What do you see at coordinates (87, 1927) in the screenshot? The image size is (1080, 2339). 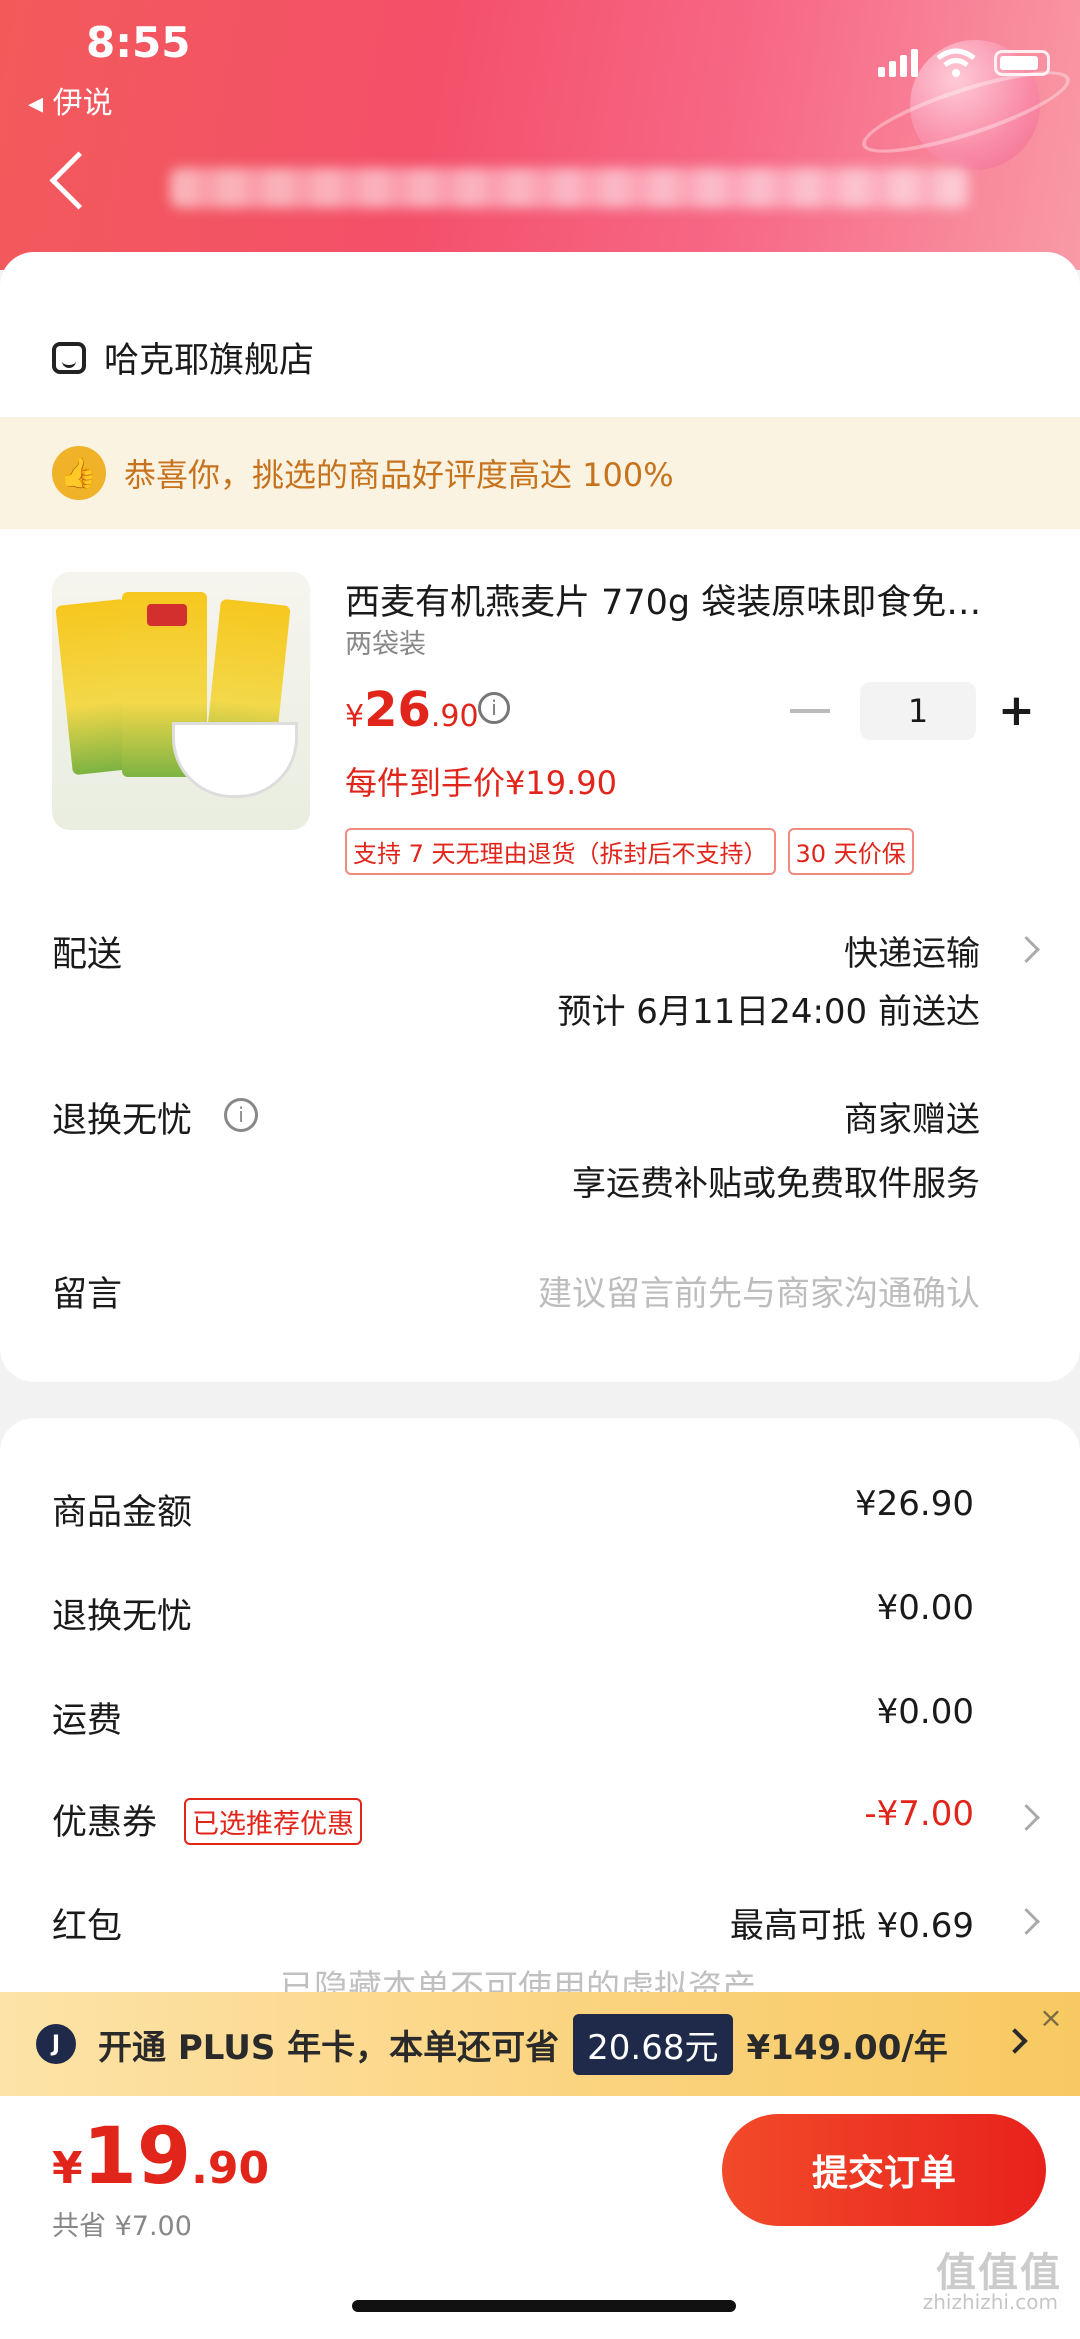 I see `redpack-label: 红包` at bounding box center [87, 1927].